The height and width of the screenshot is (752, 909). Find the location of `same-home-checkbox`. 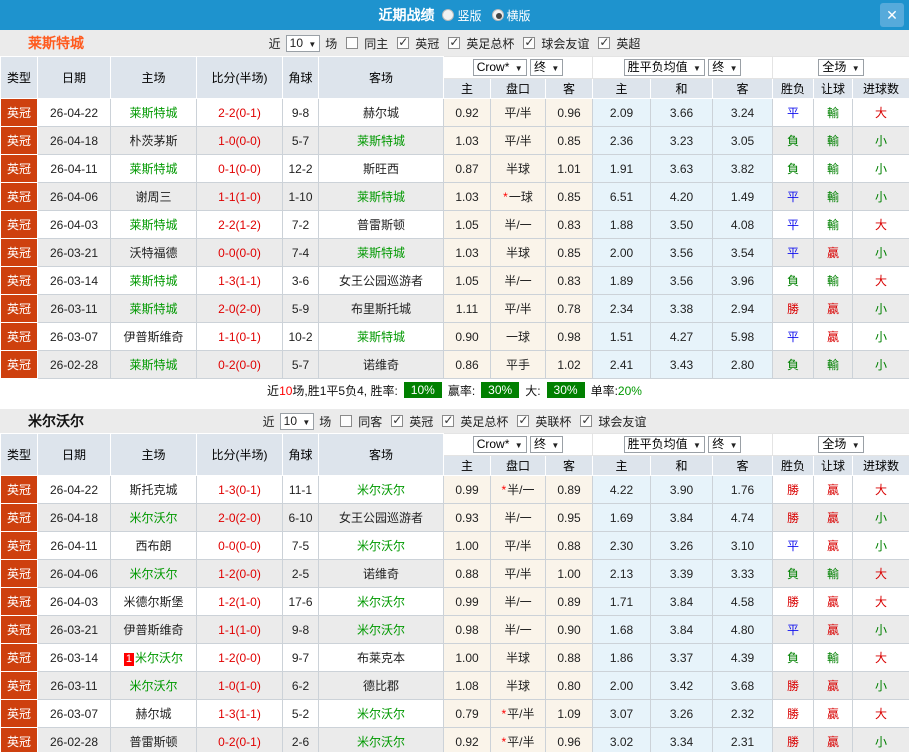

same-home-checkbox is located at coordinates (352, 43).